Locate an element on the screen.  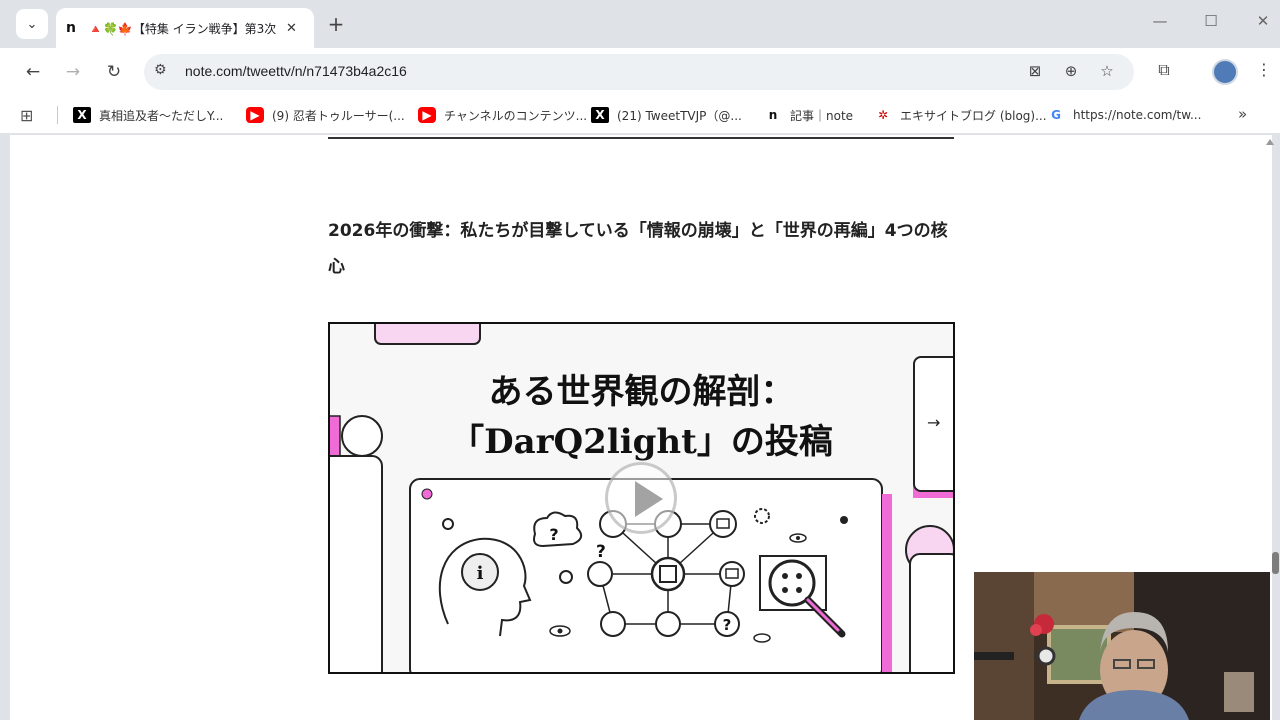
back-icon: ← is located at coordinates (33, 72).